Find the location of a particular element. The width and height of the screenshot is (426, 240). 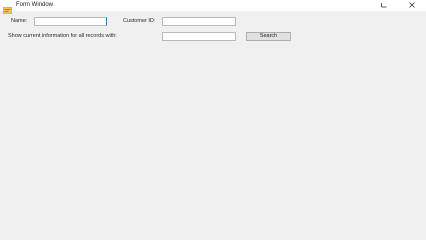

name-input is located at coordinates (70, 21).